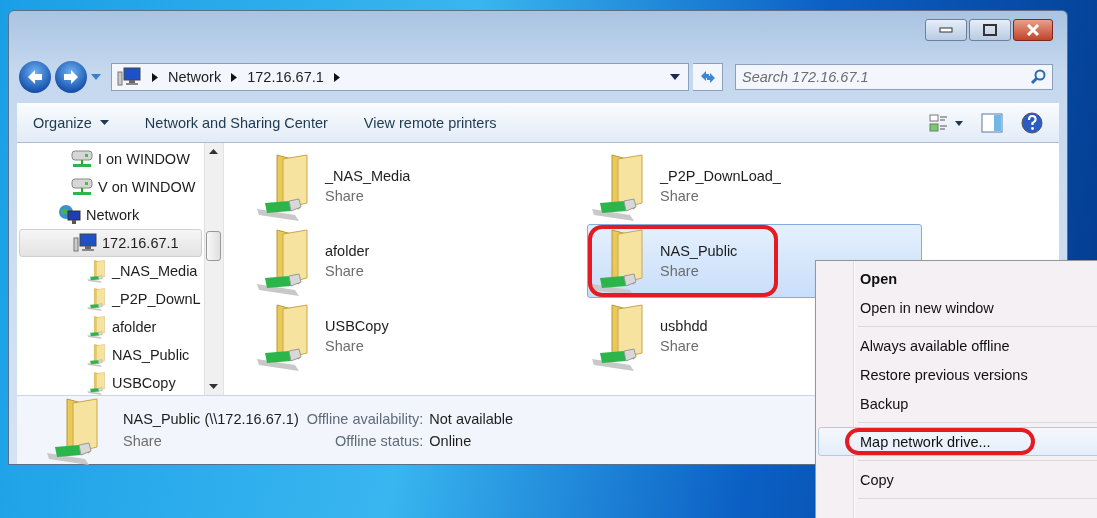 This screenshot has height=518, width=1097. Describe the element at coordinates (708, 77) in the screenshot. I see `refresh-button` at that location.